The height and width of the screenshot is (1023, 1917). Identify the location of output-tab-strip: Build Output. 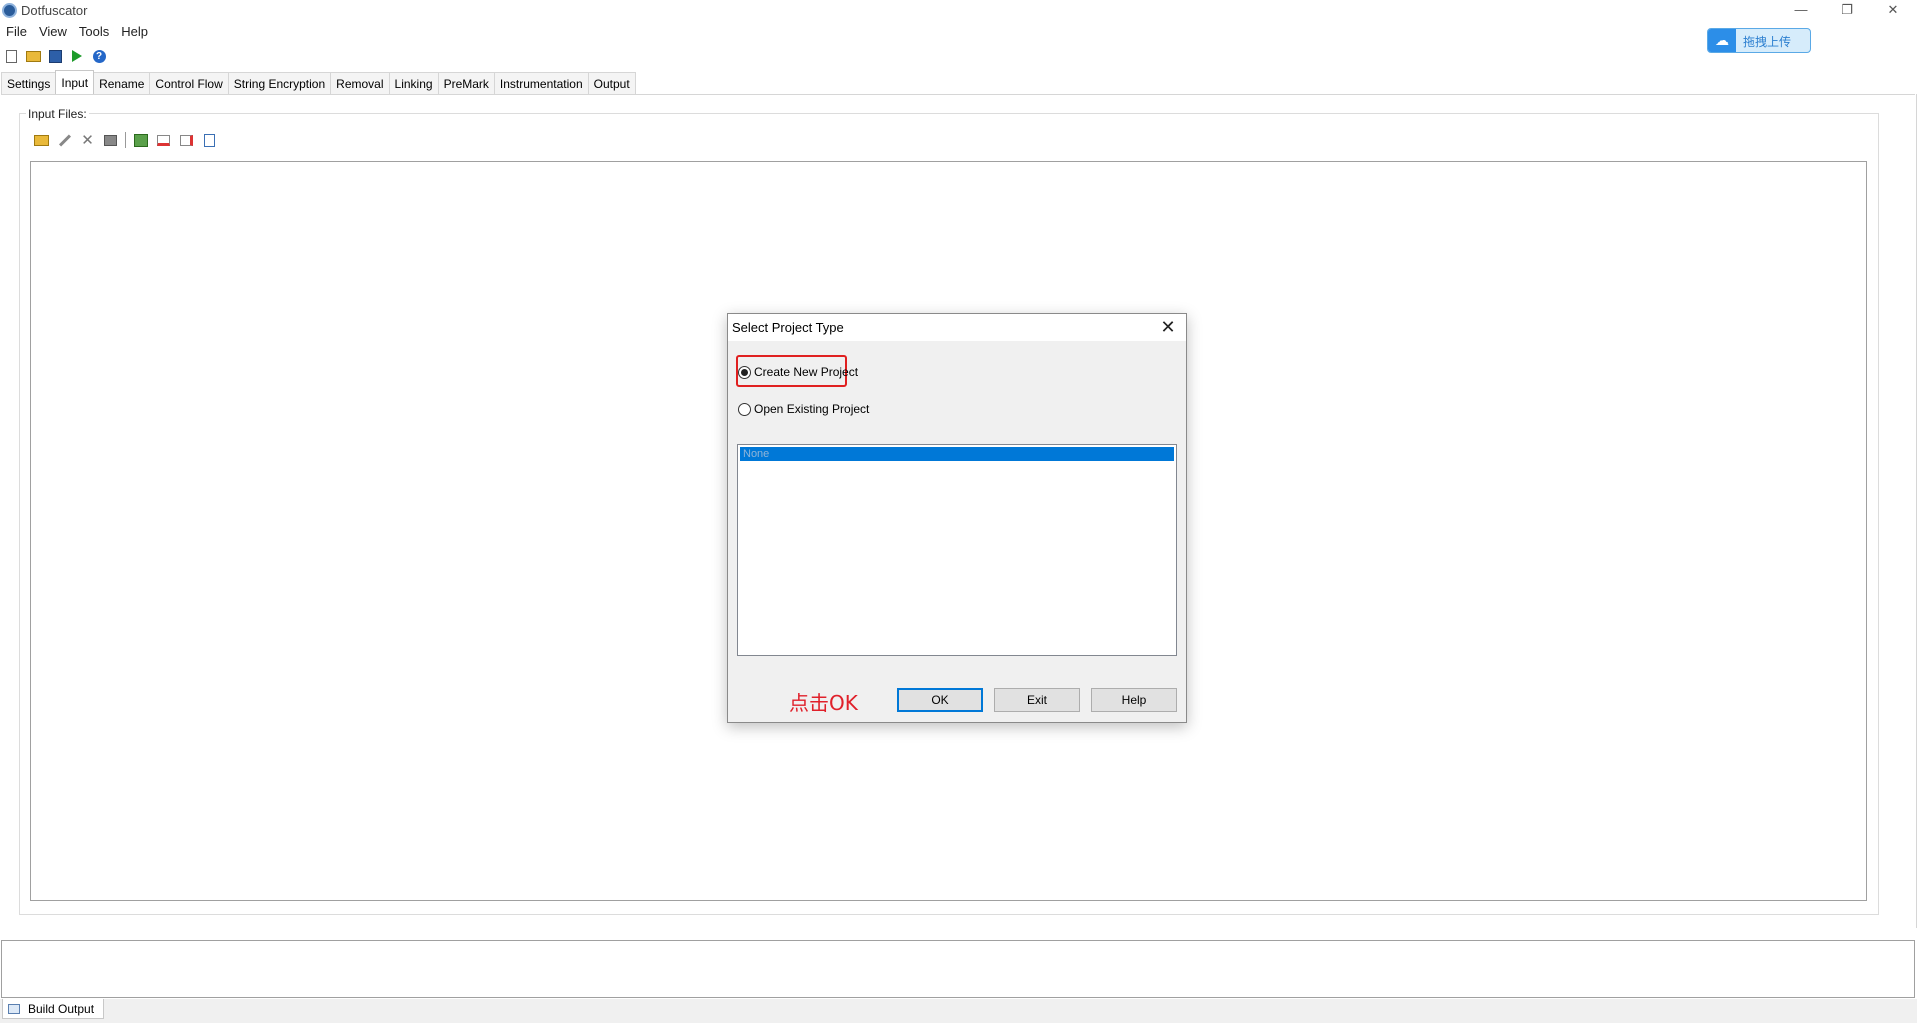
(958, 1011).